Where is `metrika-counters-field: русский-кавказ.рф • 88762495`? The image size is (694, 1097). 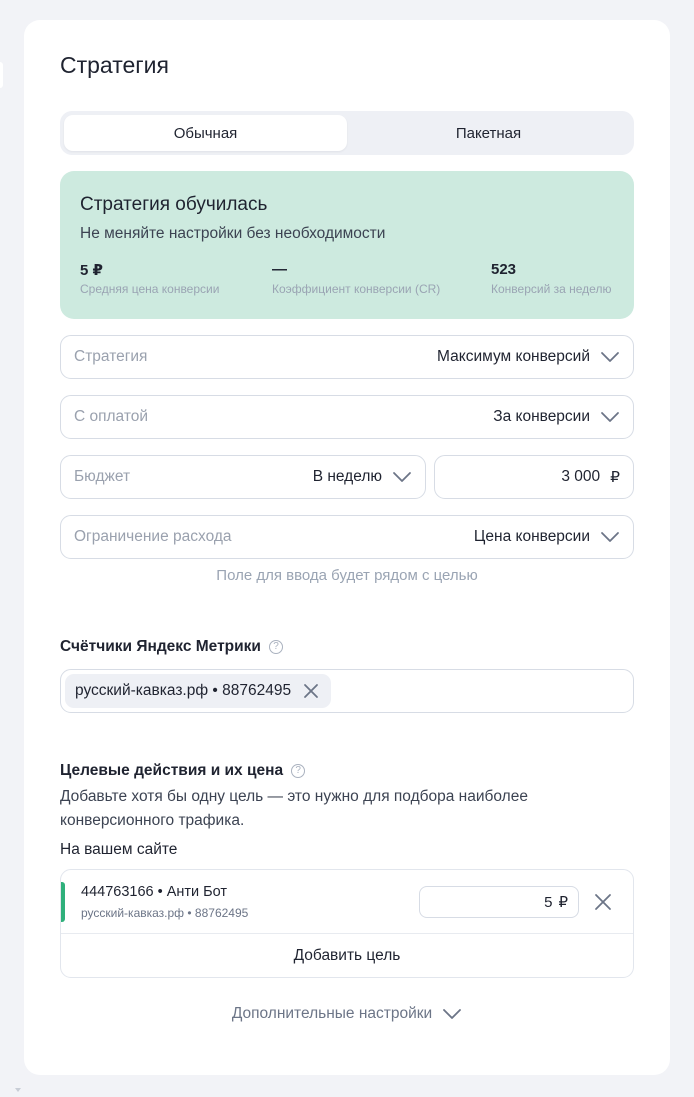
metrika-counters-field: русский-кавказ.рф • 88762495 is located at coordinates (347, 691).